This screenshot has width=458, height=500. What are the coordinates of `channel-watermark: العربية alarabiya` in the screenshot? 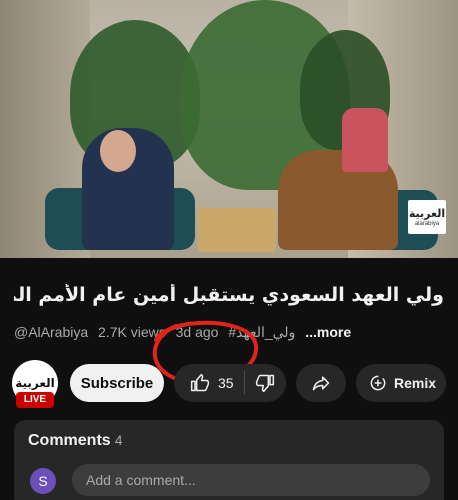 It's located at (427, 217).